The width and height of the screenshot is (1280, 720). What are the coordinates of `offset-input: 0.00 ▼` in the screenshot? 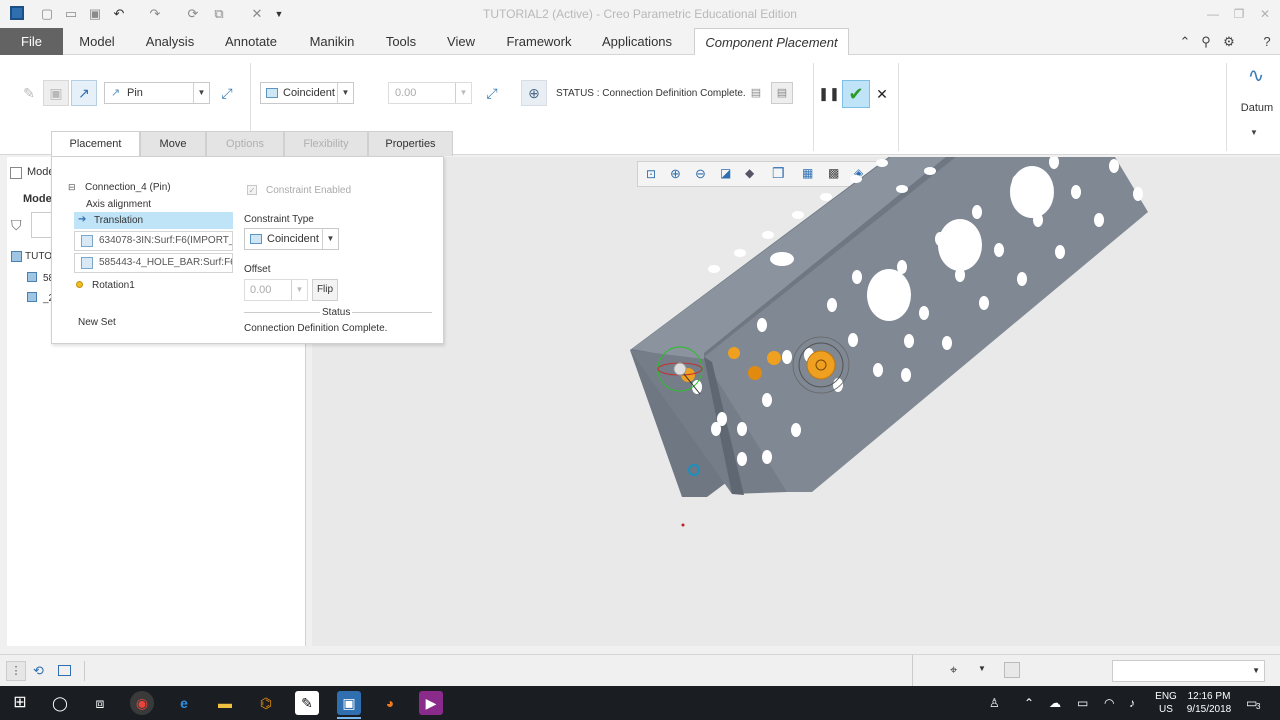 It's located at (276, 290).